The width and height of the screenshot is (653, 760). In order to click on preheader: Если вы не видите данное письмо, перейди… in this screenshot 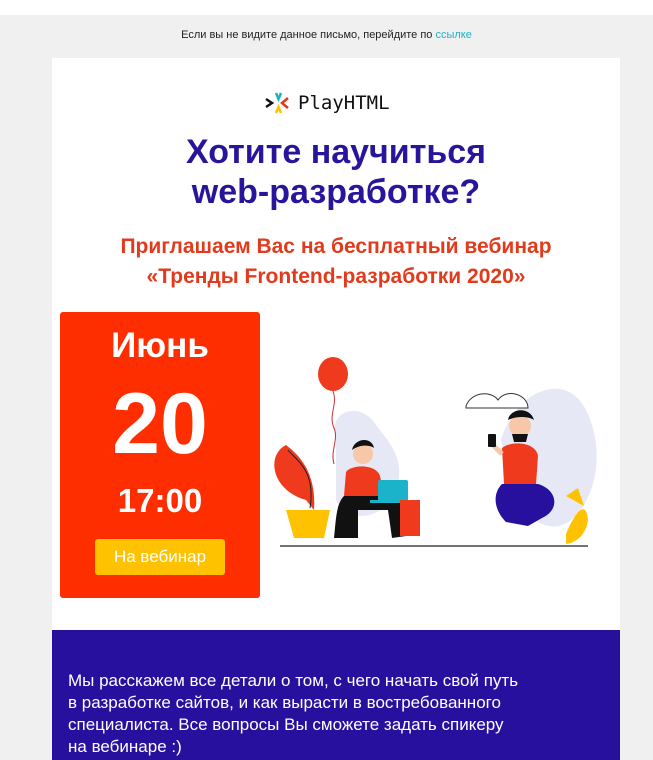, I will do `click(326, 35)`.